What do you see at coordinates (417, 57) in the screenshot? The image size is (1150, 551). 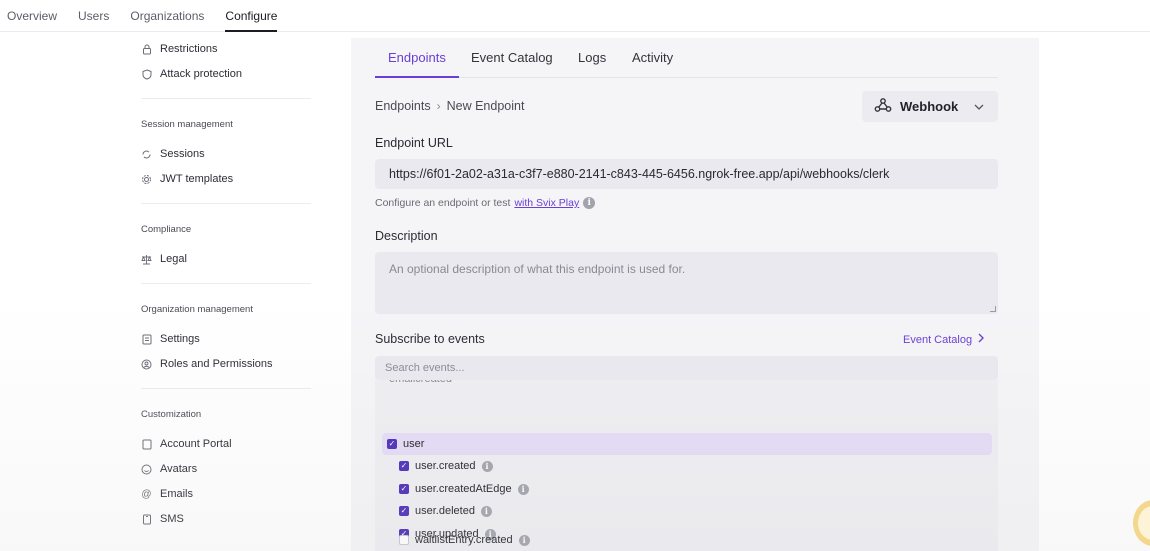 I see `tab-endpoints: Endpoints` at bounding box center [417, 57].